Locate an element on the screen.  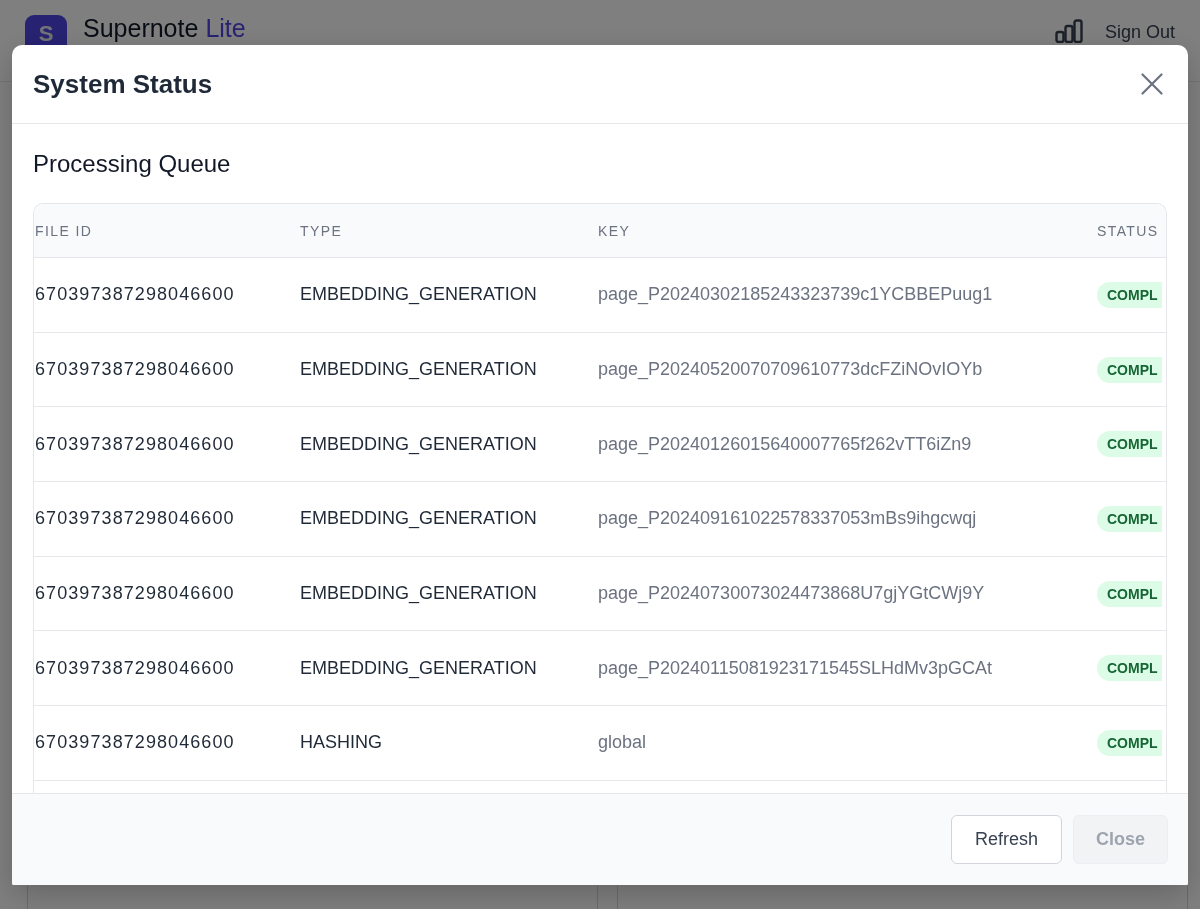
sign-out-button: Sign Out is located at coordinates (1139, 32).